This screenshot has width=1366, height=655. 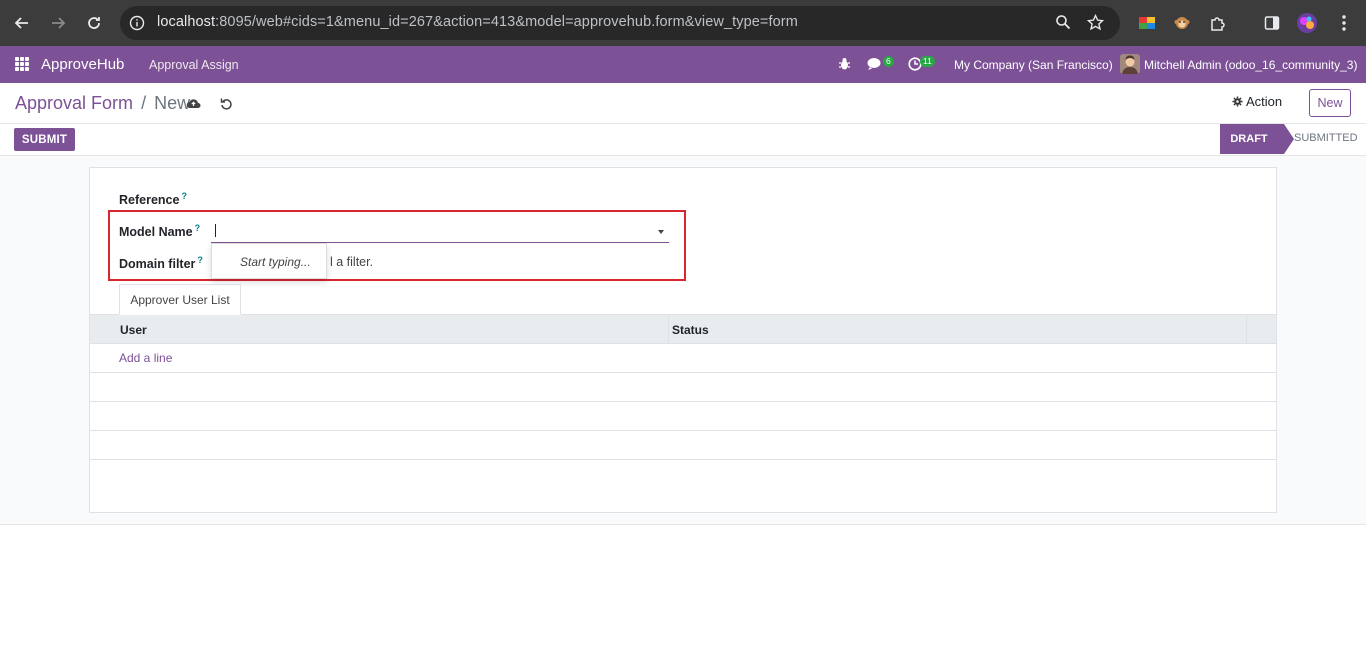 I want to click on menu-approval-assign: Approval Assign, so click(x=194, y=65).